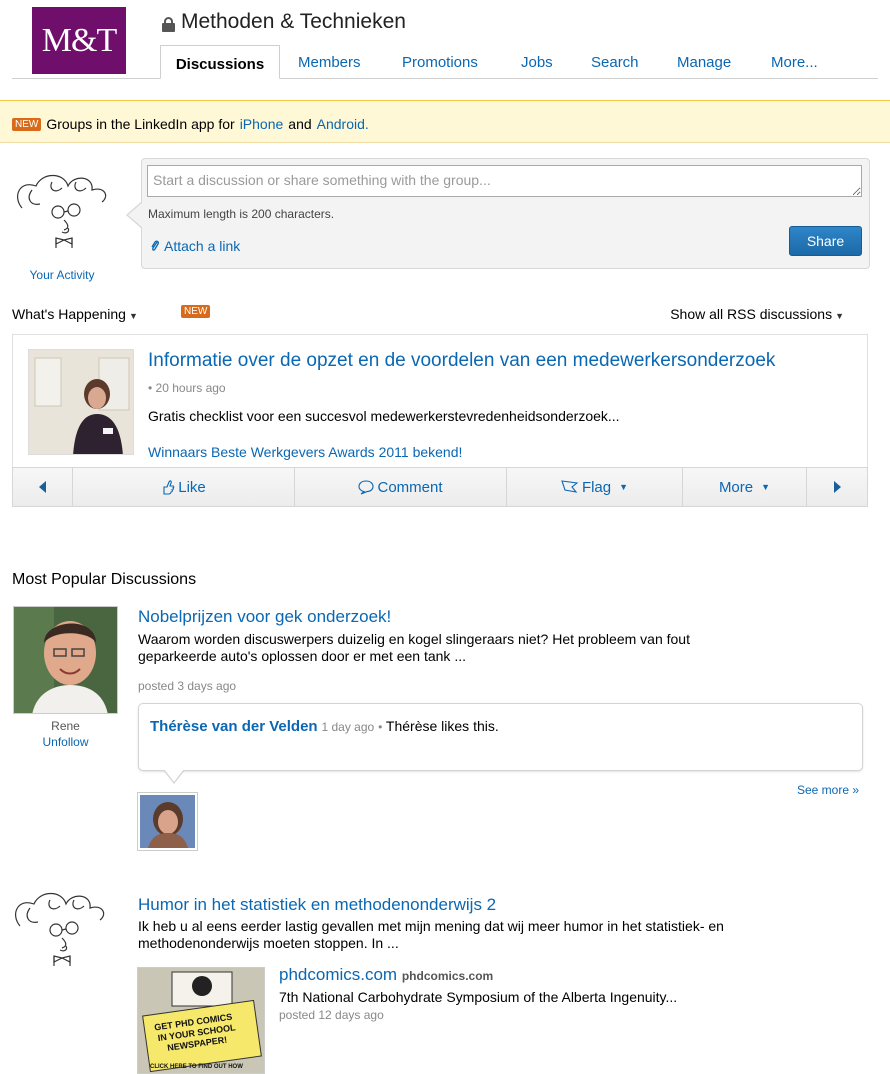 The height and width of the screenshot is (1074, 890). I want to click on comment-text: Thérèse likes this., so click(442, 726).